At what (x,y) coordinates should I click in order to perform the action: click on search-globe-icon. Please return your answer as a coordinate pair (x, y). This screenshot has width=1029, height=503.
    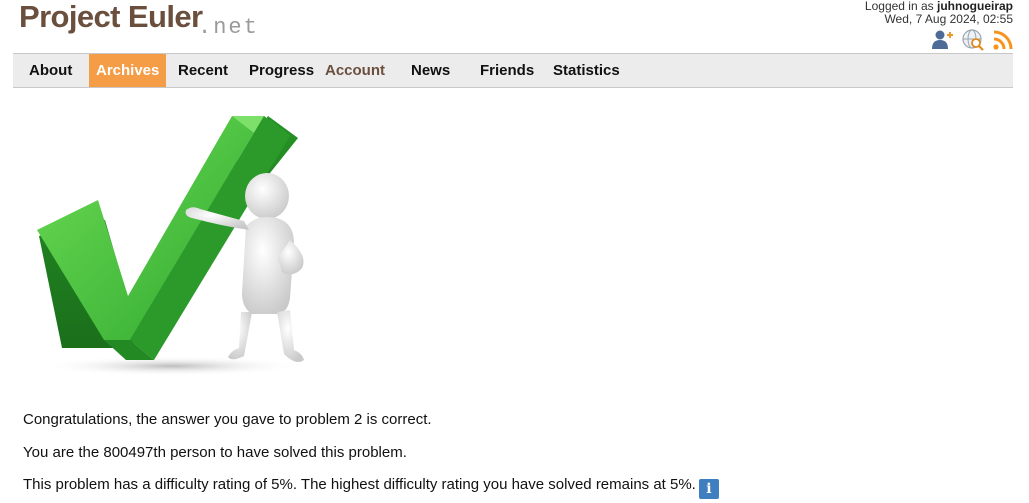
    Looking at the image, I should click on (973, 40).